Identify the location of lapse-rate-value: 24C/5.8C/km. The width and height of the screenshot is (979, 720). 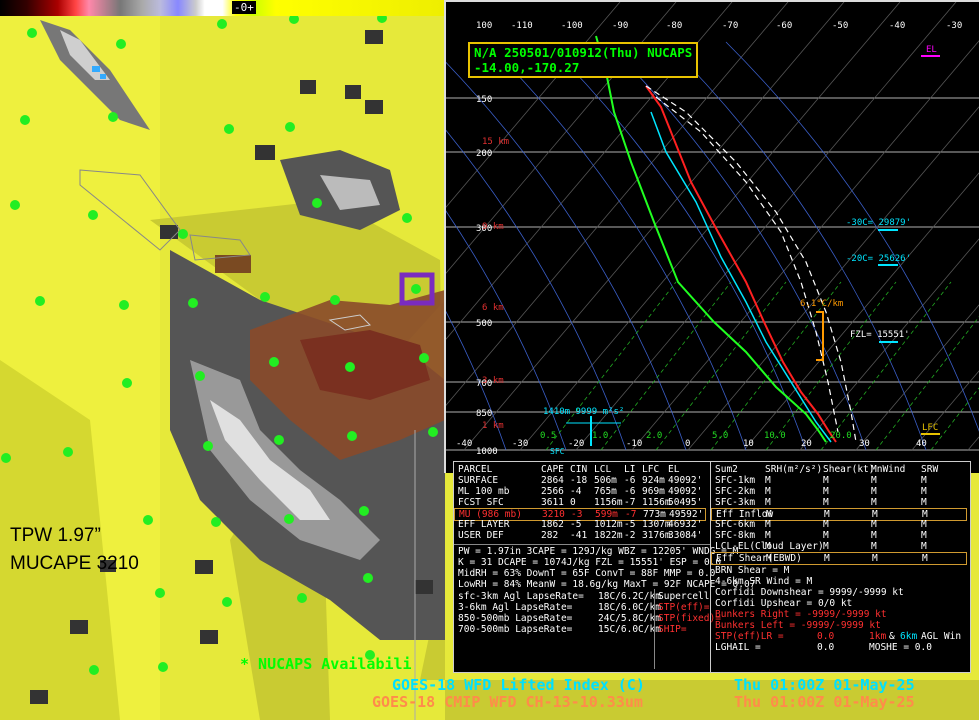
(629, 618).